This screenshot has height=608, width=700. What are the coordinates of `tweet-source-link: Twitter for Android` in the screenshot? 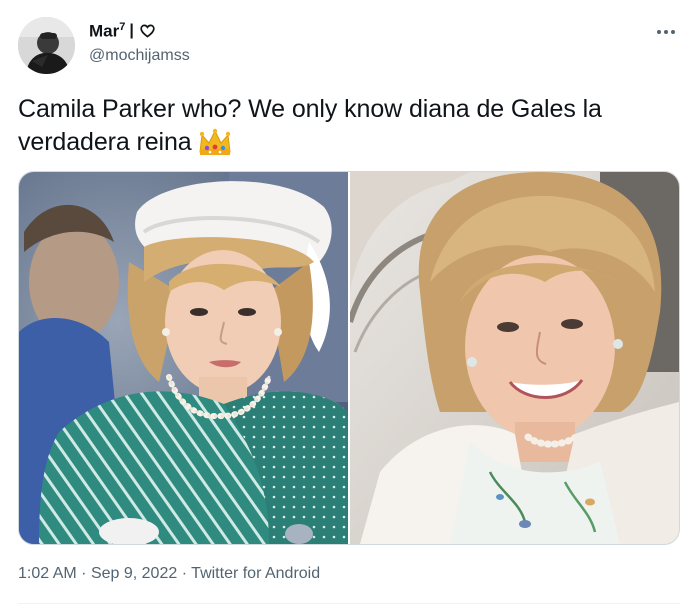 It's located at (255, 573).